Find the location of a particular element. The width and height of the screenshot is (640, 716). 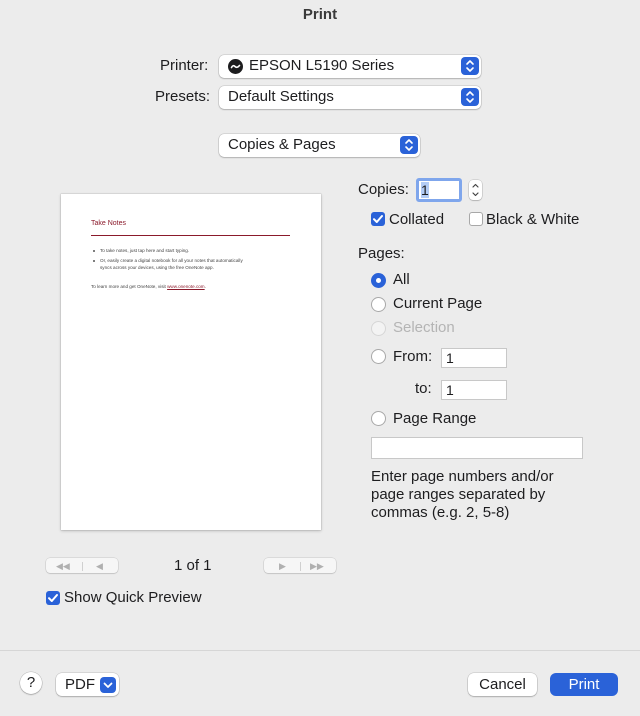

preview-nav-forward: ▶ ▶▶ is located at coordinates (300, 565).